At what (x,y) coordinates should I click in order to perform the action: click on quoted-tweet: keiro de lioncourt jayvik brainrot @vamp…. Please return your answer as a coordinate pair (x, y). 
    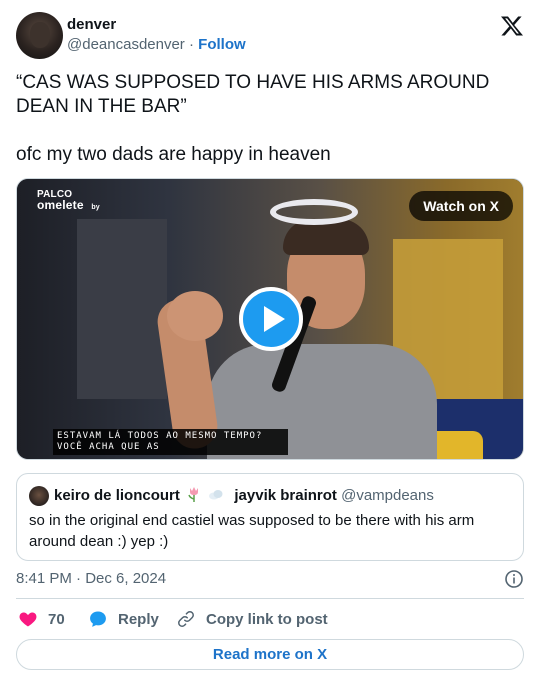
    Looking at the image, I should click on (270, 517).